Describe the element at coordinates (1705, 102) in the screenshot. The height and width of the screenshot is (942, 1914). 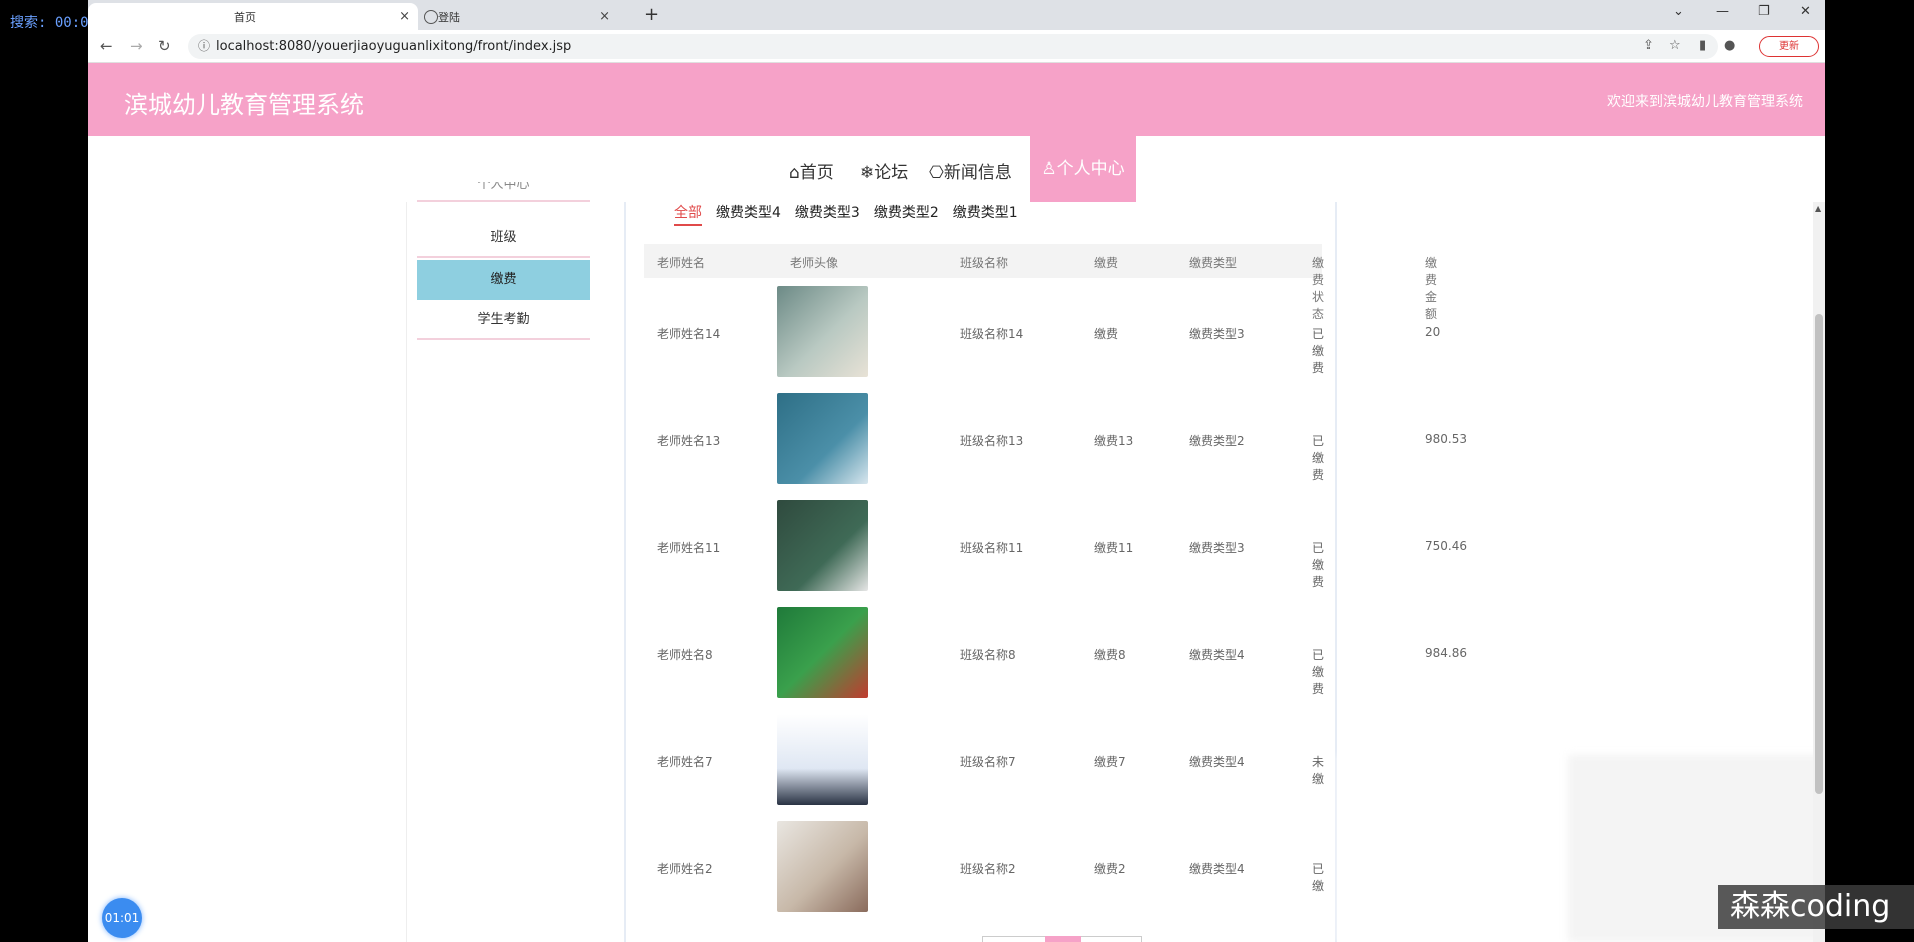
I see `welcome-text: 欢迎来到滨城幼儿教育管理系统` at that location.